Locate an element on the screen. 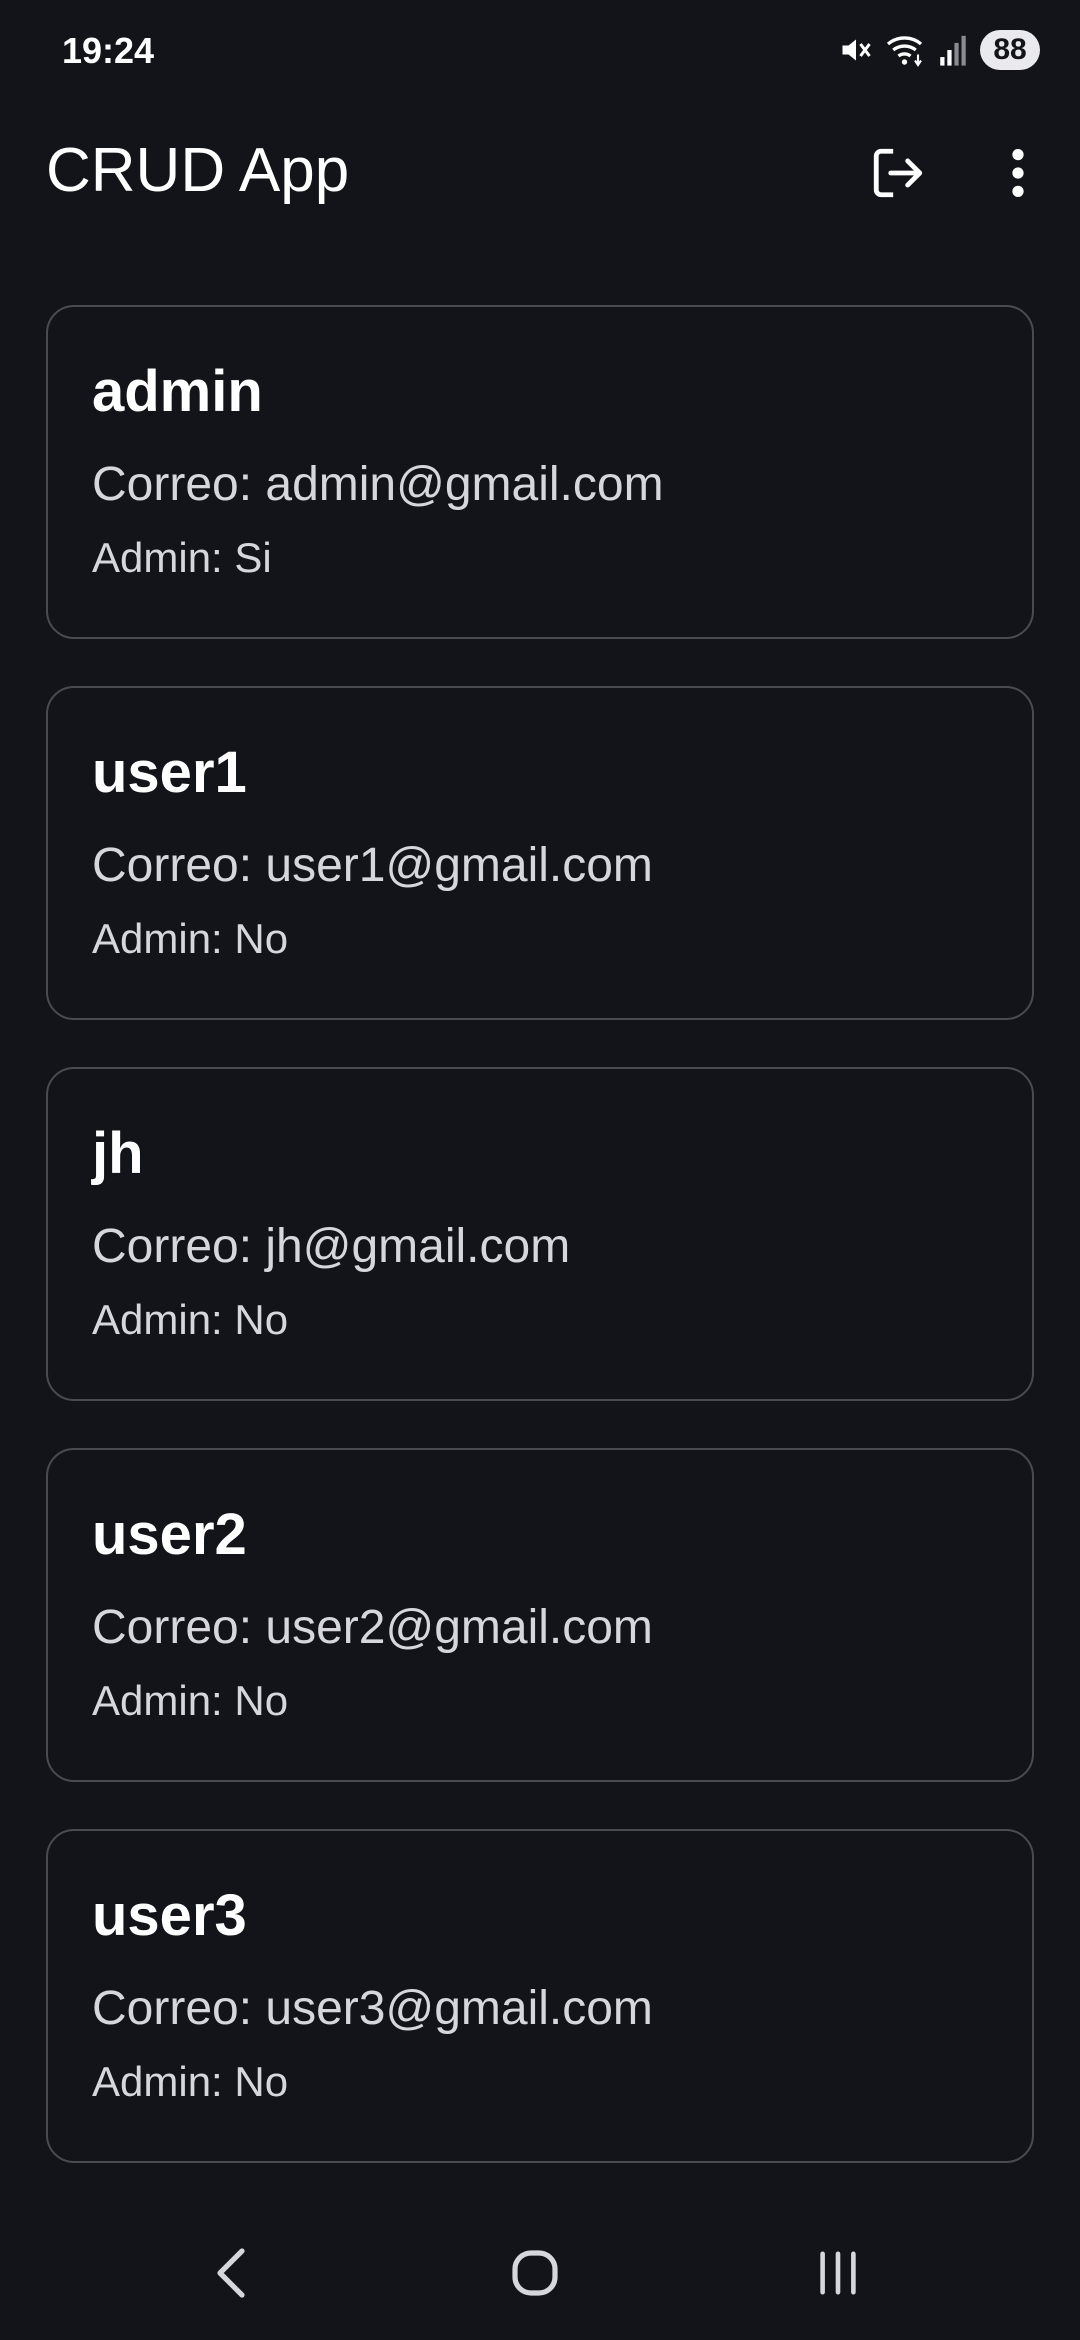 The width and height of the screenshot is (1080, 2340). app-bar: CRUD App is located at coordinates (540, 175).